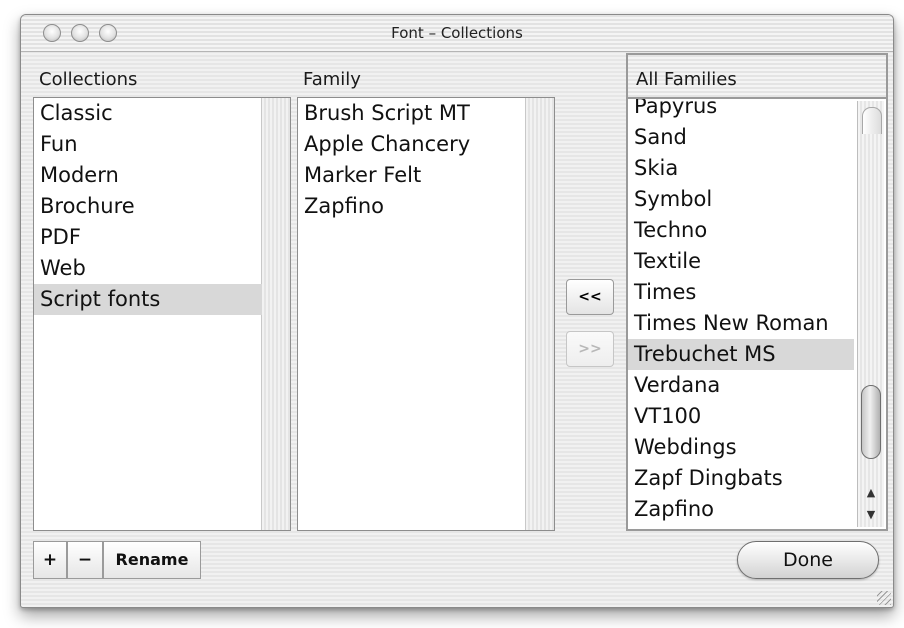 This screenshot has width=904, height=628. What do you see at coordinates (384, 113) in the screenshot?
I see `family-item-brush-script-mt: Brush Script MT` at bounding box center [384, 113].